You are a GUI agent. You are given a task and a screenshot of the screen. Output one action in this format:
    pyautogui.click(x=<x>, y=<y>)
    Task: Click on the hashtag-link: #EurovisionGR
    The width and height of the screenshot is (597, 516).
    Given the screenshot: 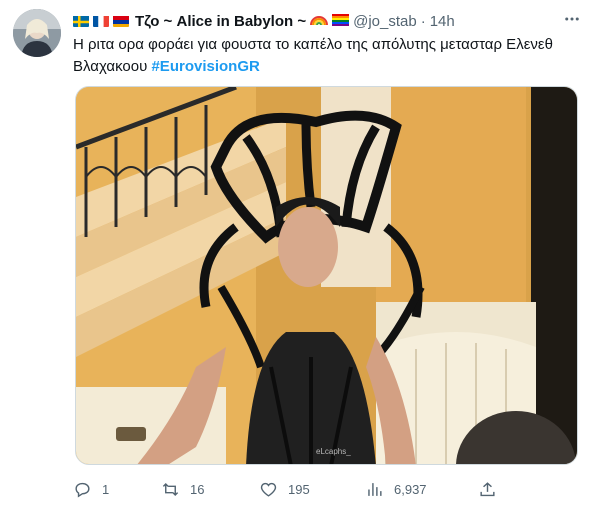 What is the action you would take?
    pyautogui.click(x=205, y=66)
    